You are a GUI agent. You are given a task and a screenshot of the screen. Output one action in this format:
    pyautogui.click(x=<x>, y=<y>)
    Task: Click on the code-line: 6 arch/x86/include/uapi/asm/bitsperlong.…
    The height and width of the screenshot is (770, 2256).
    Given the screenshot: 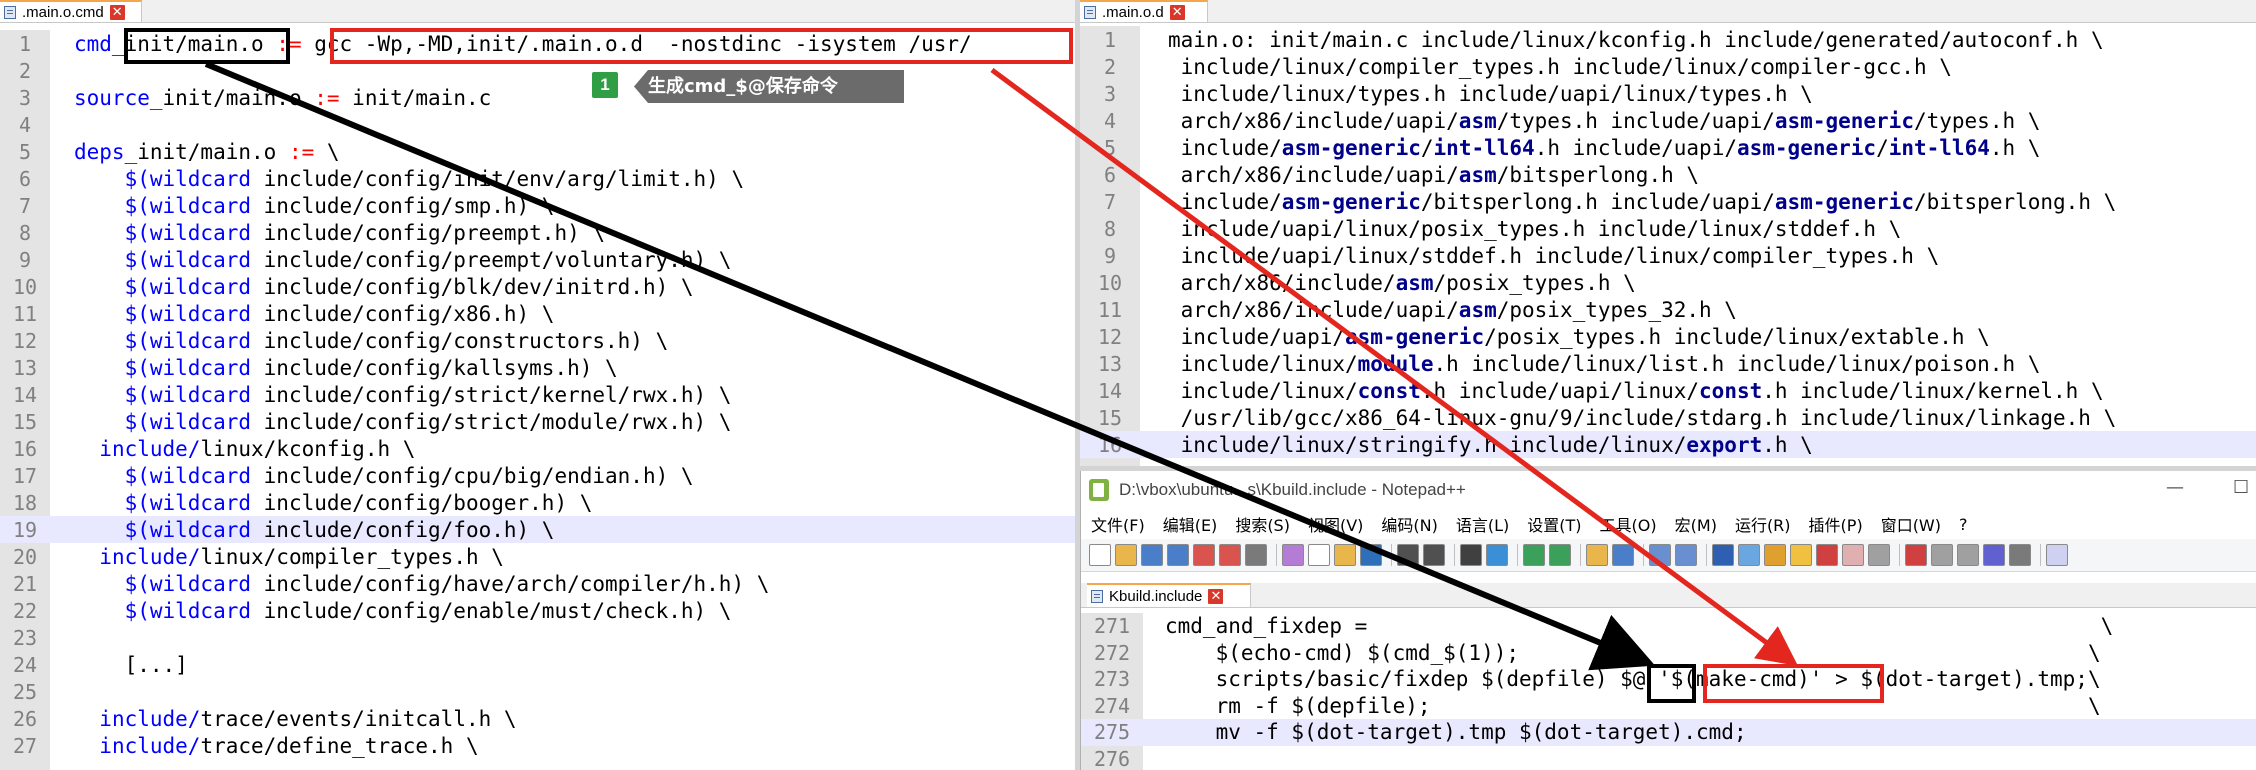 What is the action you would take?
    pyautogui.click(x=1668, y=174)
    